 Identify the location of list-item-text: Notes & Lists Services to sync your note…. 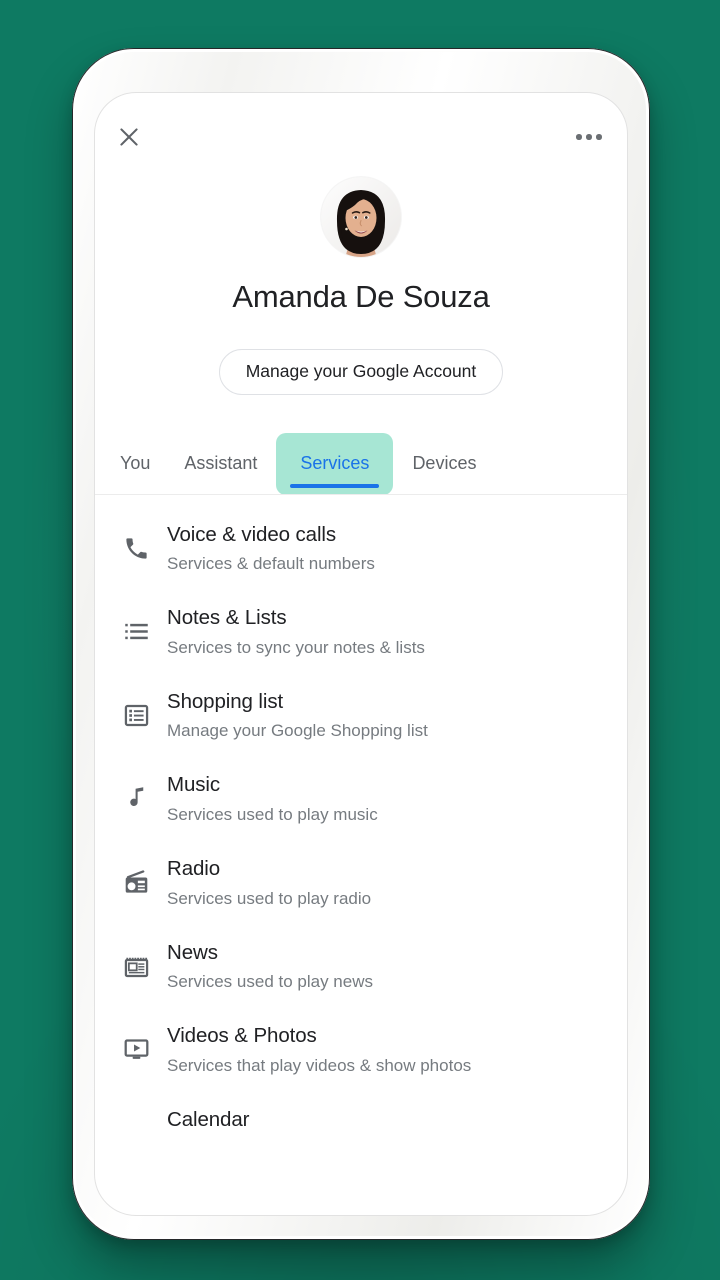
(386, 632).